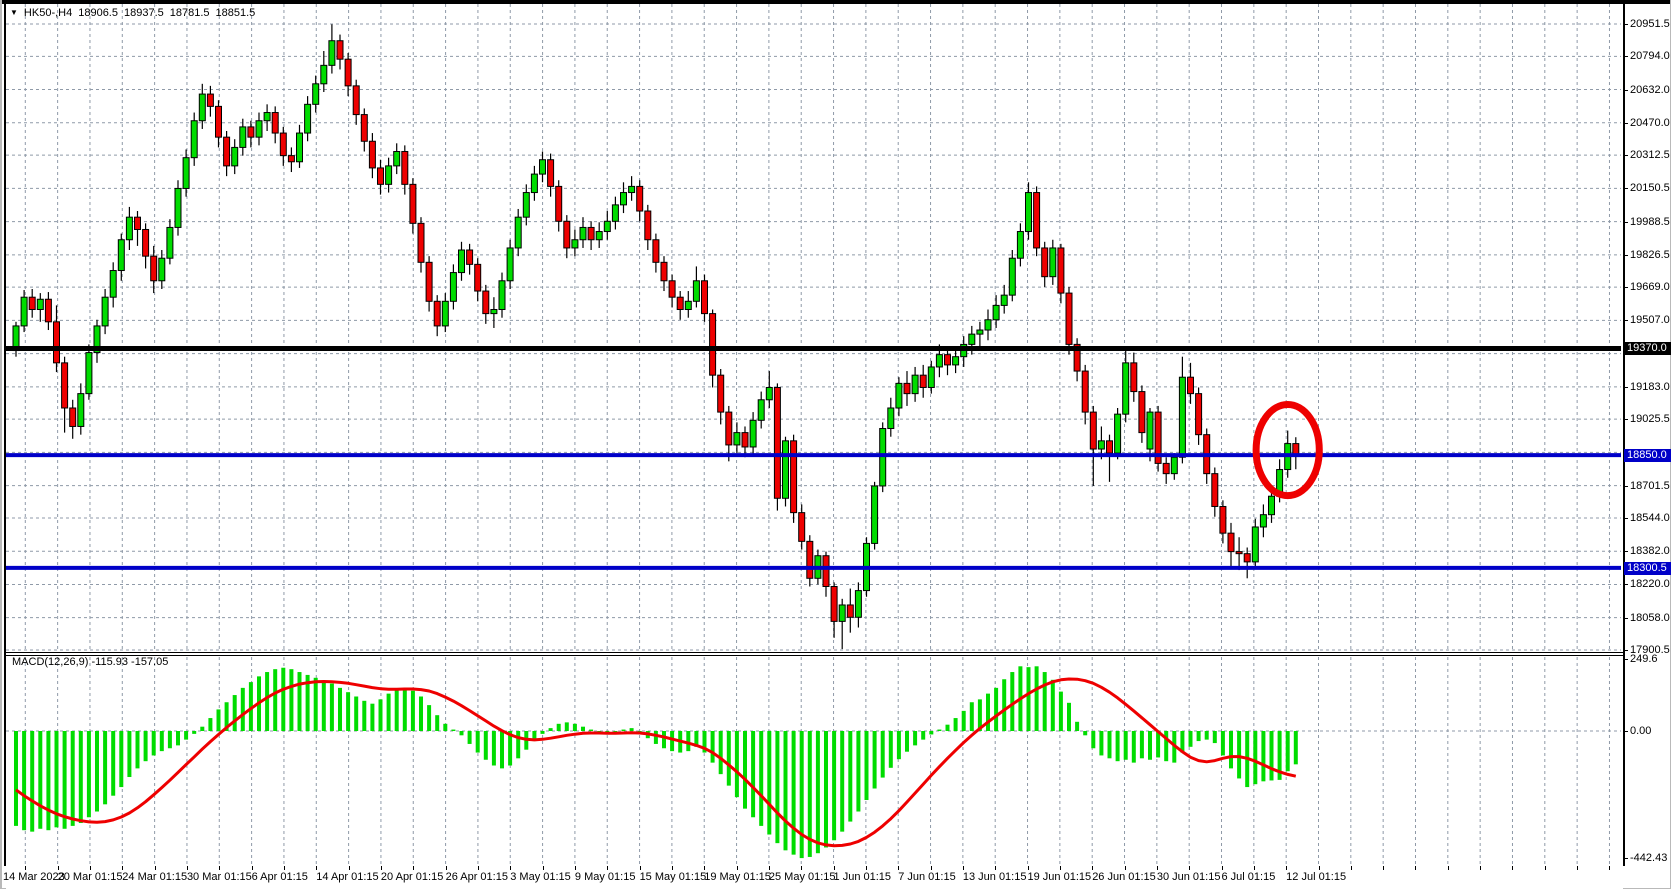  Describe the element at coordinates (347, 877) in the screenshot. I see `time-axis-label: 14 Apr 01:15` at that location.